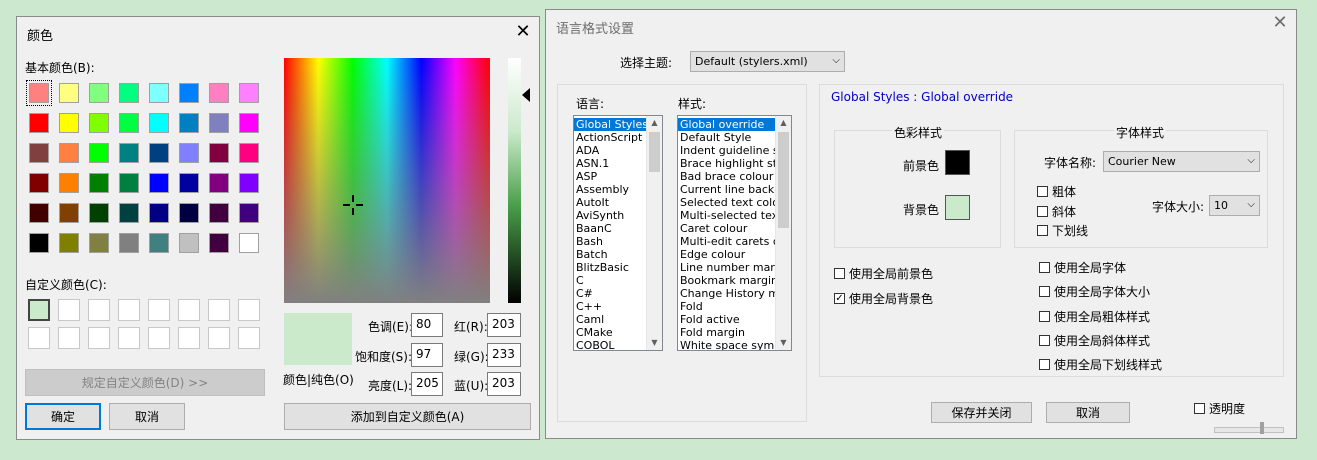 The height and width of the screenshot is (460, 1317). Describe the element at coordinates (654, 233) in the screenshot. I see `language-list-scrollbar: ▲ ▼` at that location.